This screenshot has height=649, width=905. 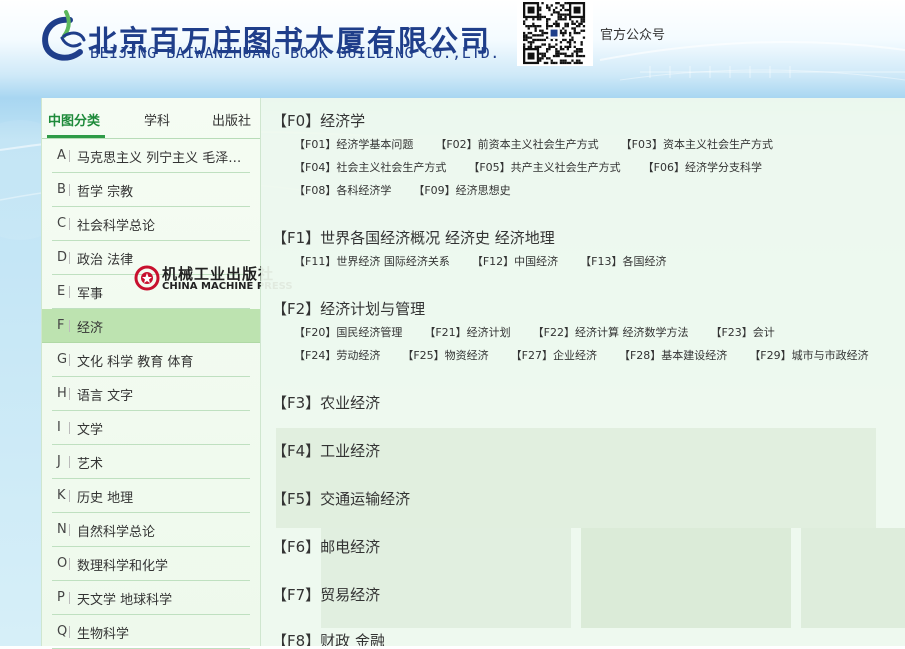 I want to click on subcategory-row: 【F11】世界经济 国际经济关系 【F12】中国经济 【F13】各国经济, so click(x=491, y=261).